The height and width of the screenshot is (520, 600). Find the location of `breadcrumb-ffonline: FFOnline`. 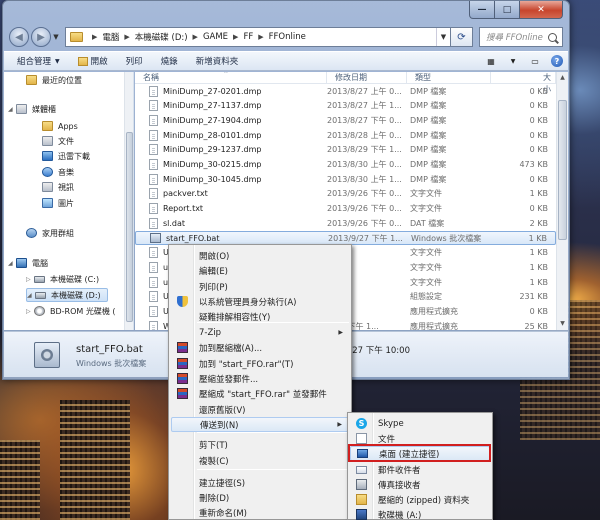

breadcrumb-ffonline: FFOnline is located at coordinates (287, 37).